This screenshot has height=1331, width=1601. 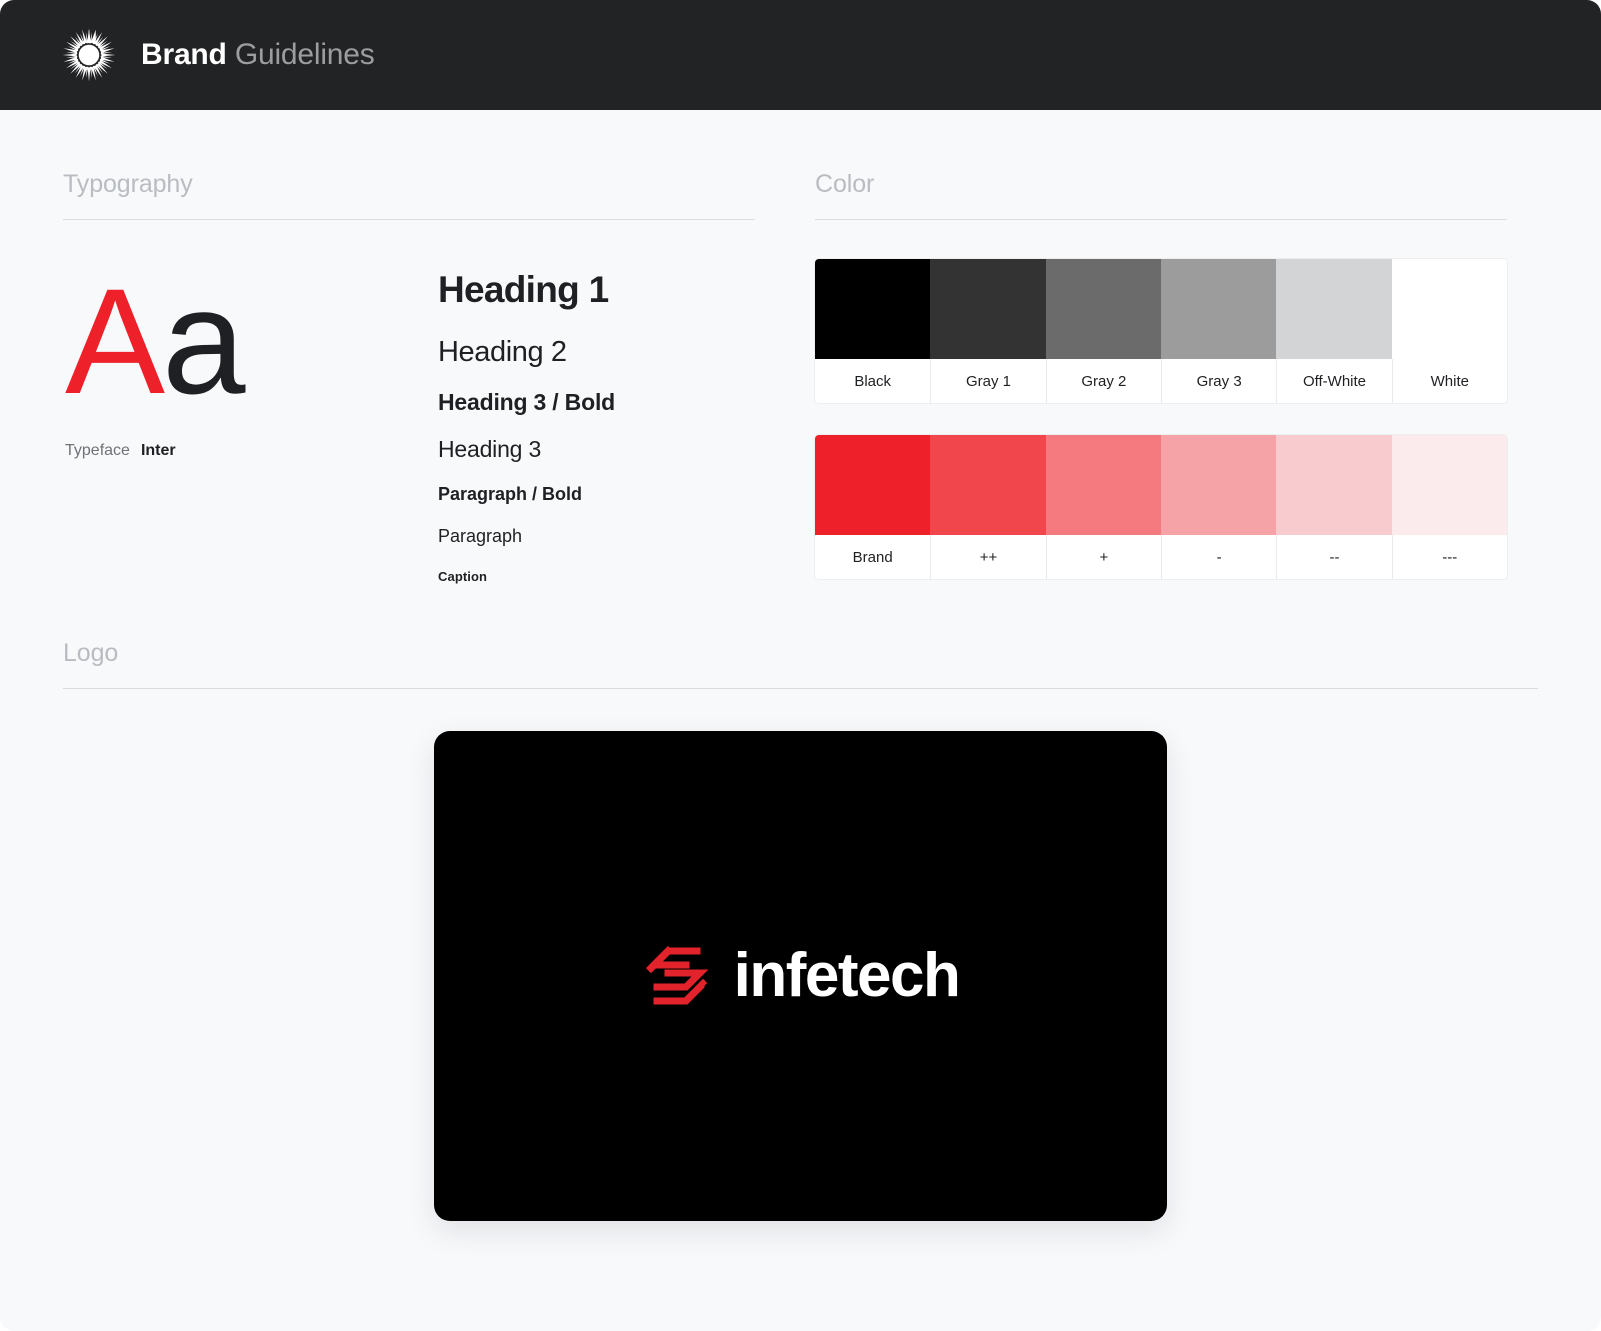 I want to click on type-scale-heading-1: Heading 1, so click(x=523, y=289).